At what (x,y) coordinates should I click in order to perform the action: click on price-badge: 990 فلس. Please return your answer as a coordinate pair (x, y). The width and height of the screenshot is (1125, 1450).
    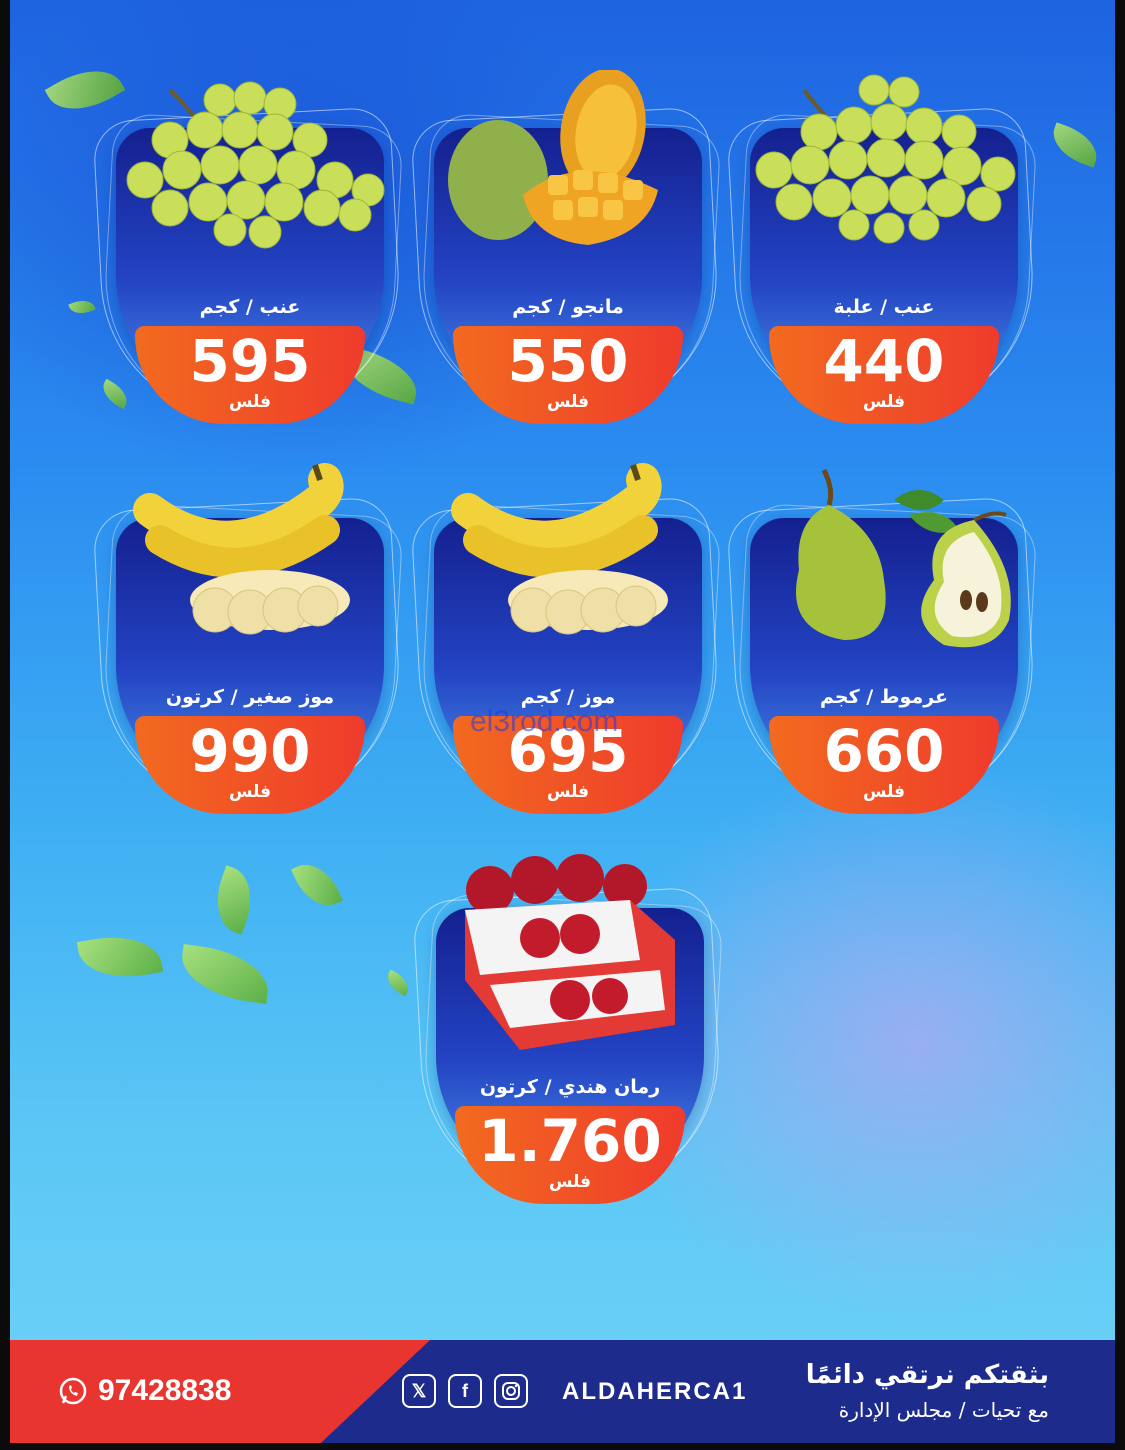
    Looking at the image, I should click on (250, 765).